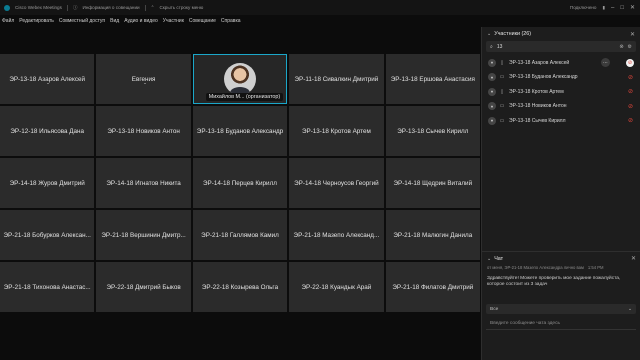 The width and height of the screenshot is (640, 360). I want to click on participant-name: ЭР-13-18 Ершова Анастасия, so click(432, 79).